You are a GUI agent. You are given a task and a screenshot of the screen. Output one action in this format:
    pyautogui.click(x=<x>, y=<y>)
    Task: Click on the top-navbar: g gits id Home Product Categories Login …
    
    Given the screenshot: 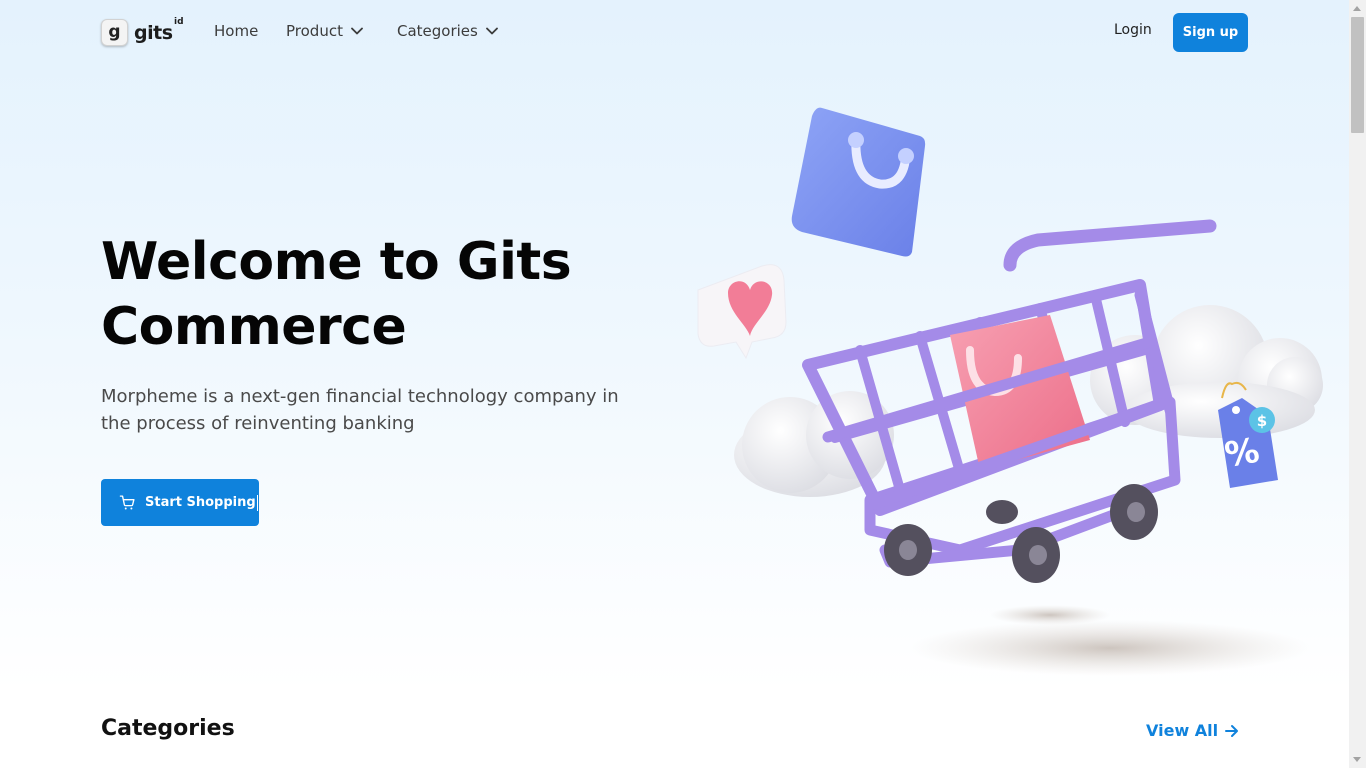 What is the action you would take?
    pyautogui.click(x=674, y=32)
    